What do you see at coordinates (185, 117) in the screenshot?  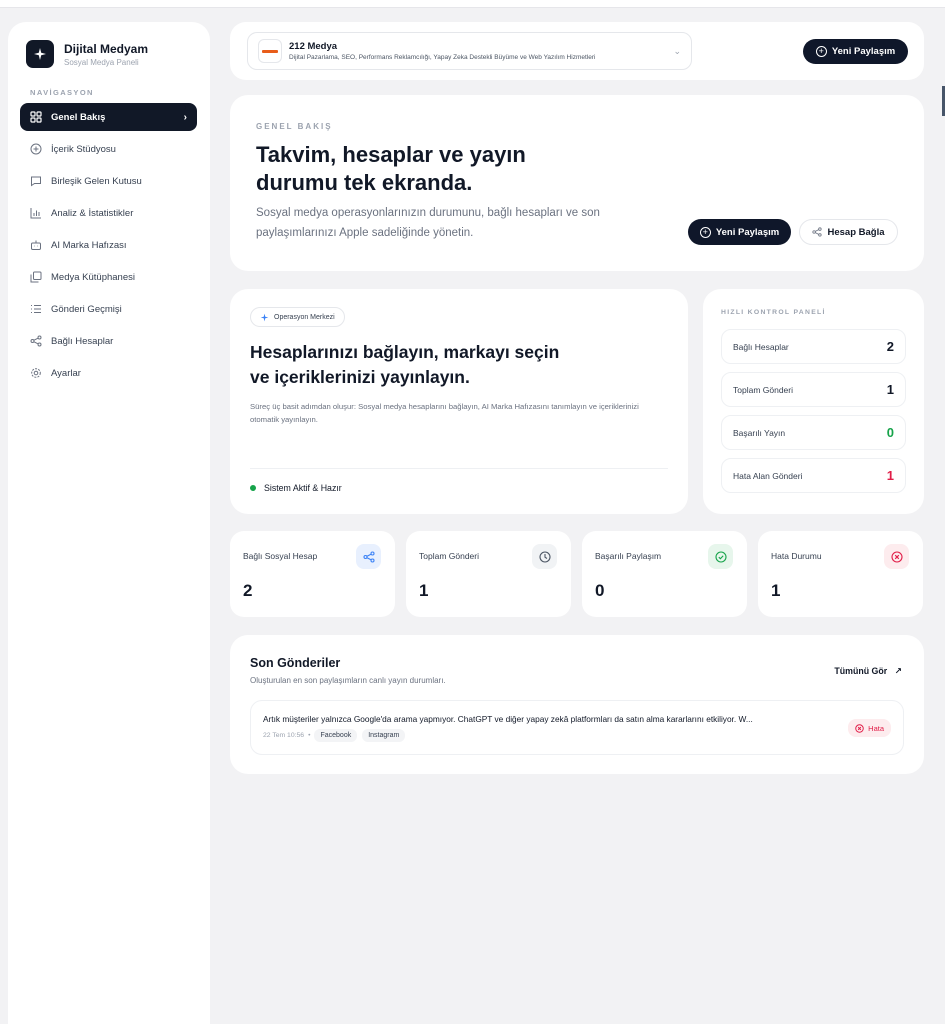 I see `chevron-right-icon: ›` at bounding box center [185, 117].